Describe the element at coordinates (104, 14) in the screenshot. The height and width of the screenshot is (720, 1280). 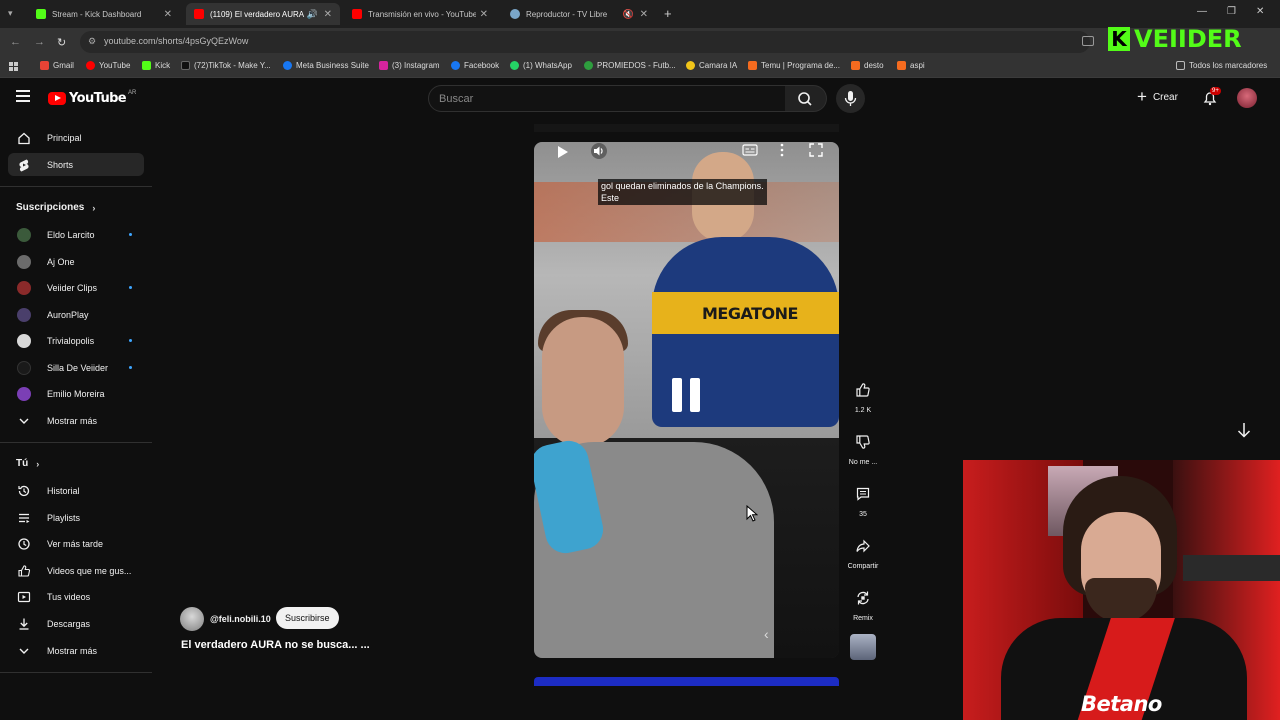
I see `browser-tab-kick: Stream - Kick Dashboard ✕` at that location.